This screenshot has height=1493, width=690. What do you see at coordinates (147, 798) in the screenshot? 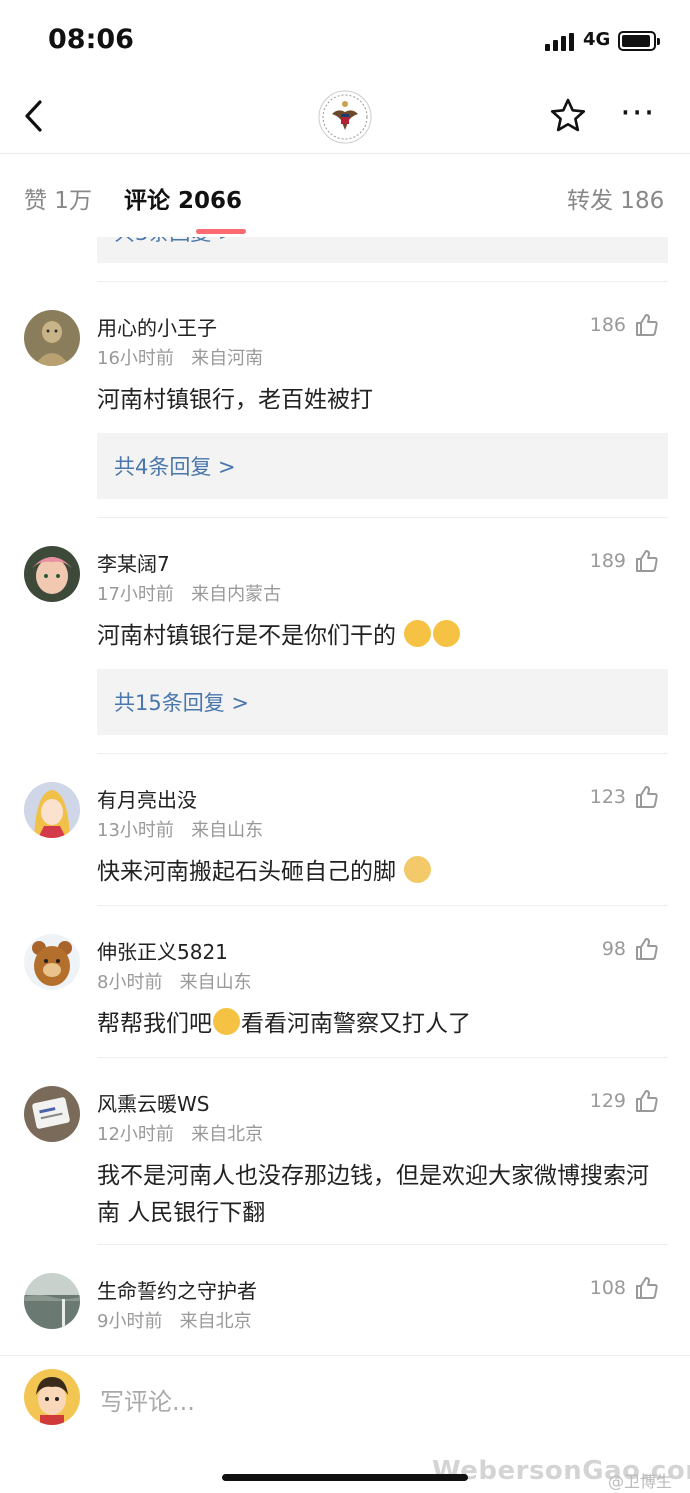
I see `comment-author: 有月亮出没` at bounding box center [147, 798].